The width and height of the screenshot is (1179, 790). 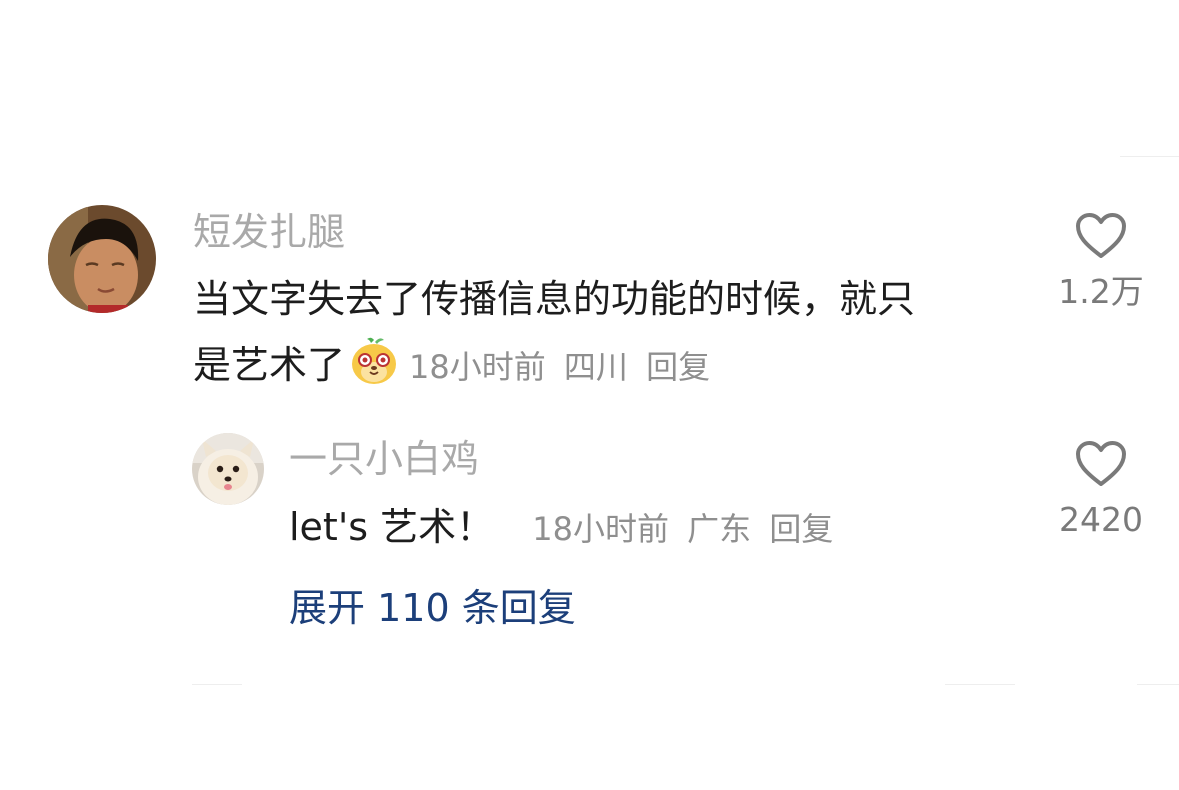 What do you see at coordinates (980, 684) in the screenshot?
I see `divider-bottom-right` at bounding box center [980, 684].